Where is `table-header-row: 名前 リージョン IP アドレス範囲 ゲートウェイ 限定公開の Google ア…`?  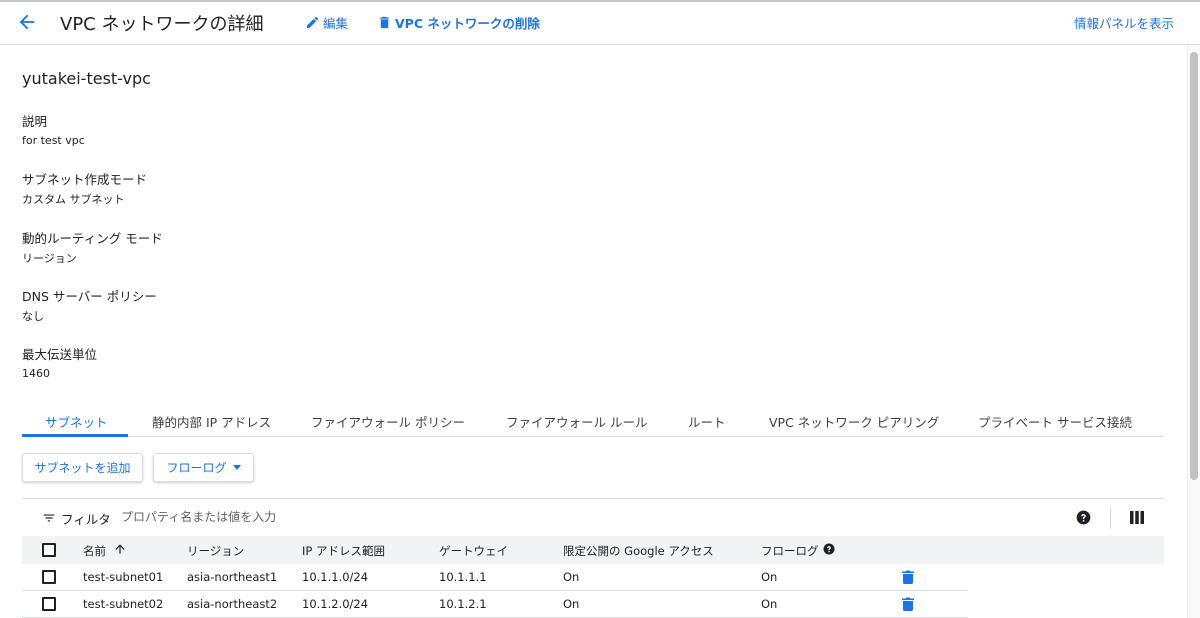 table-header-row: 名前 リージョン IP アドレス範囲 ゲートウェイ 限定公開の Google ア… is located at coordinates (593, 550).